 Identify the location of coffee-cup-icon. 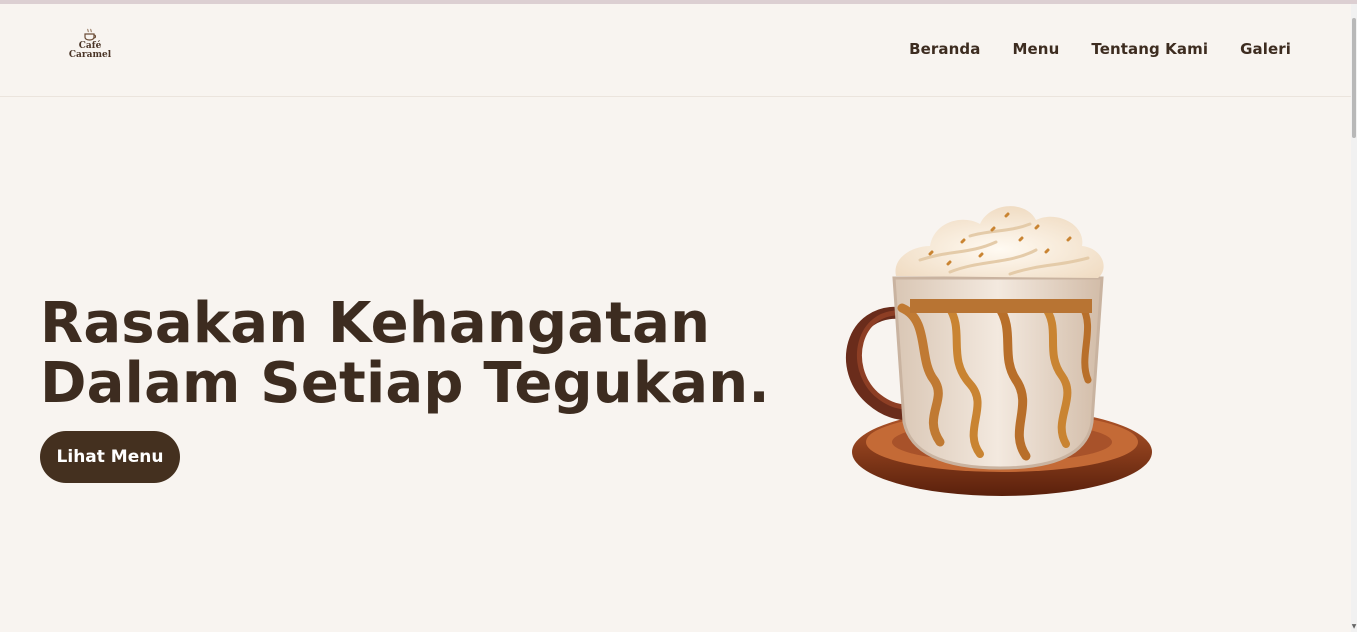
(90, 34).